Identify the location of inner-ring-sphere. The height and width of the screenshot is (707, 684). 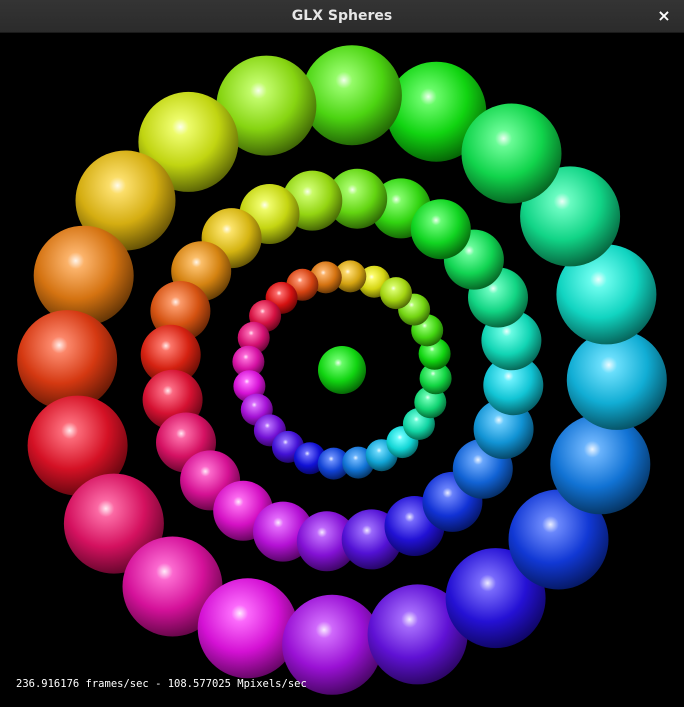
(396, 293).